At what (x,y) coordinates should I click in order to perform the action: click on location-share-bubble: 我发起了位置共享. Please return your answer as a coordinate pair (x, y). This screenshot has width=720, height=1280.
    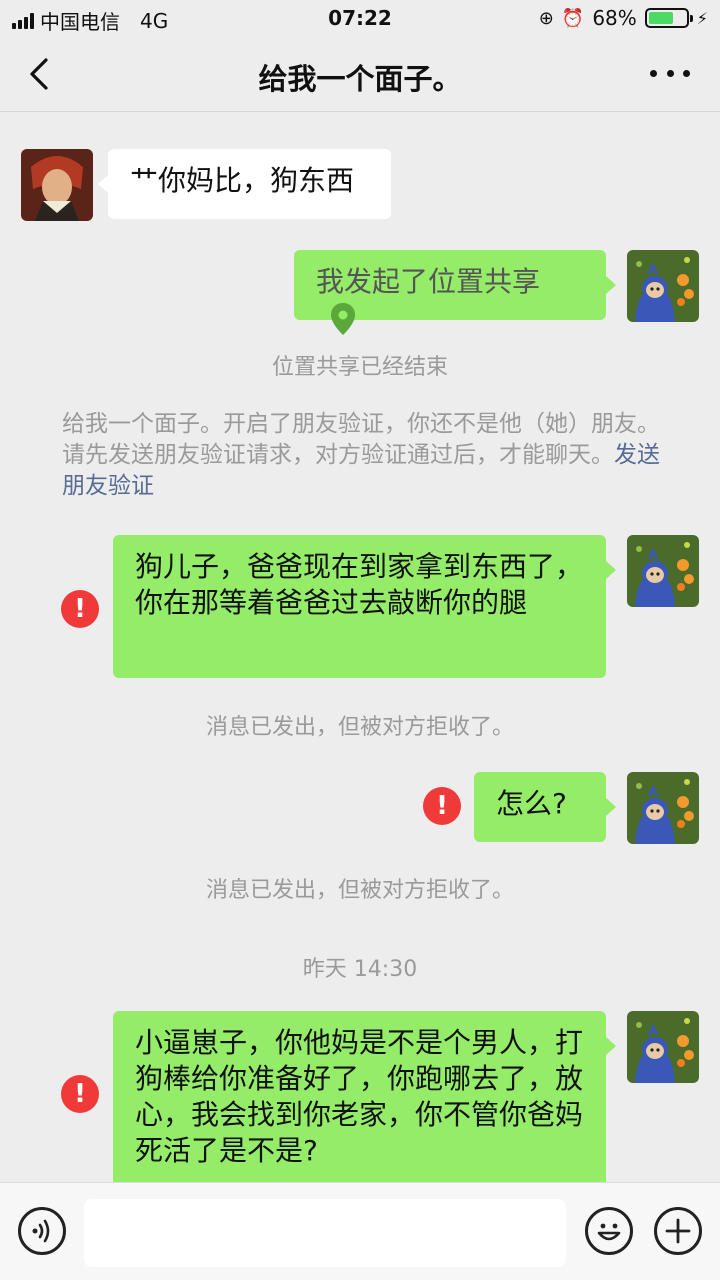
    Looking at the image, I should click on (455, 292).